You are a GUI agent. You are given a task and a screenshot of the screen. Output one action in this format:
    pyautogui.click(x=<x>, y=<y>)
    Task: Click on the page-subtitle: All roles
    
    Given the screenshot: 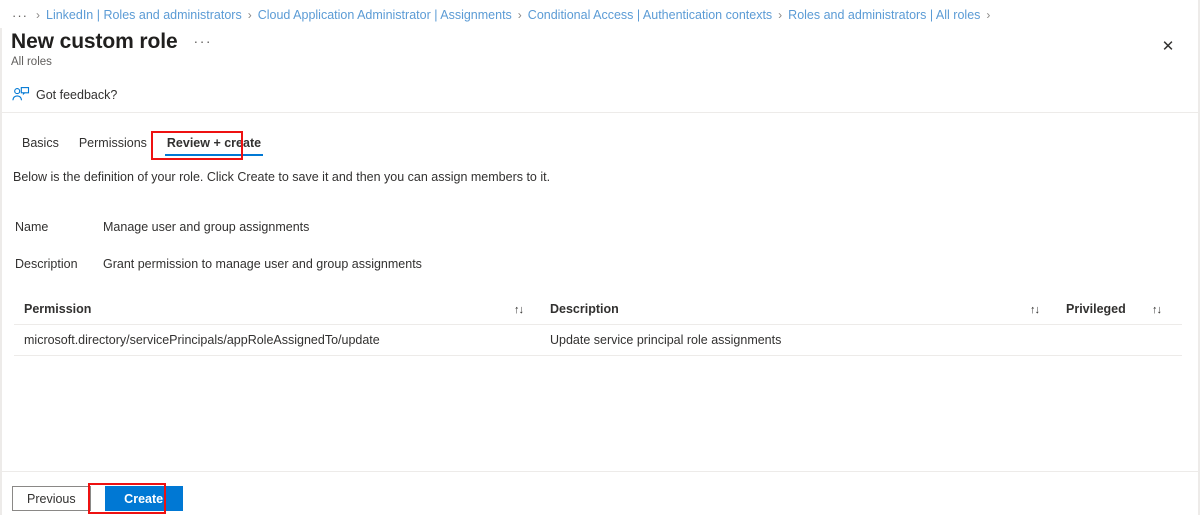 What is the action you would take?
    pyautogui.click(x=31, y=62)
    